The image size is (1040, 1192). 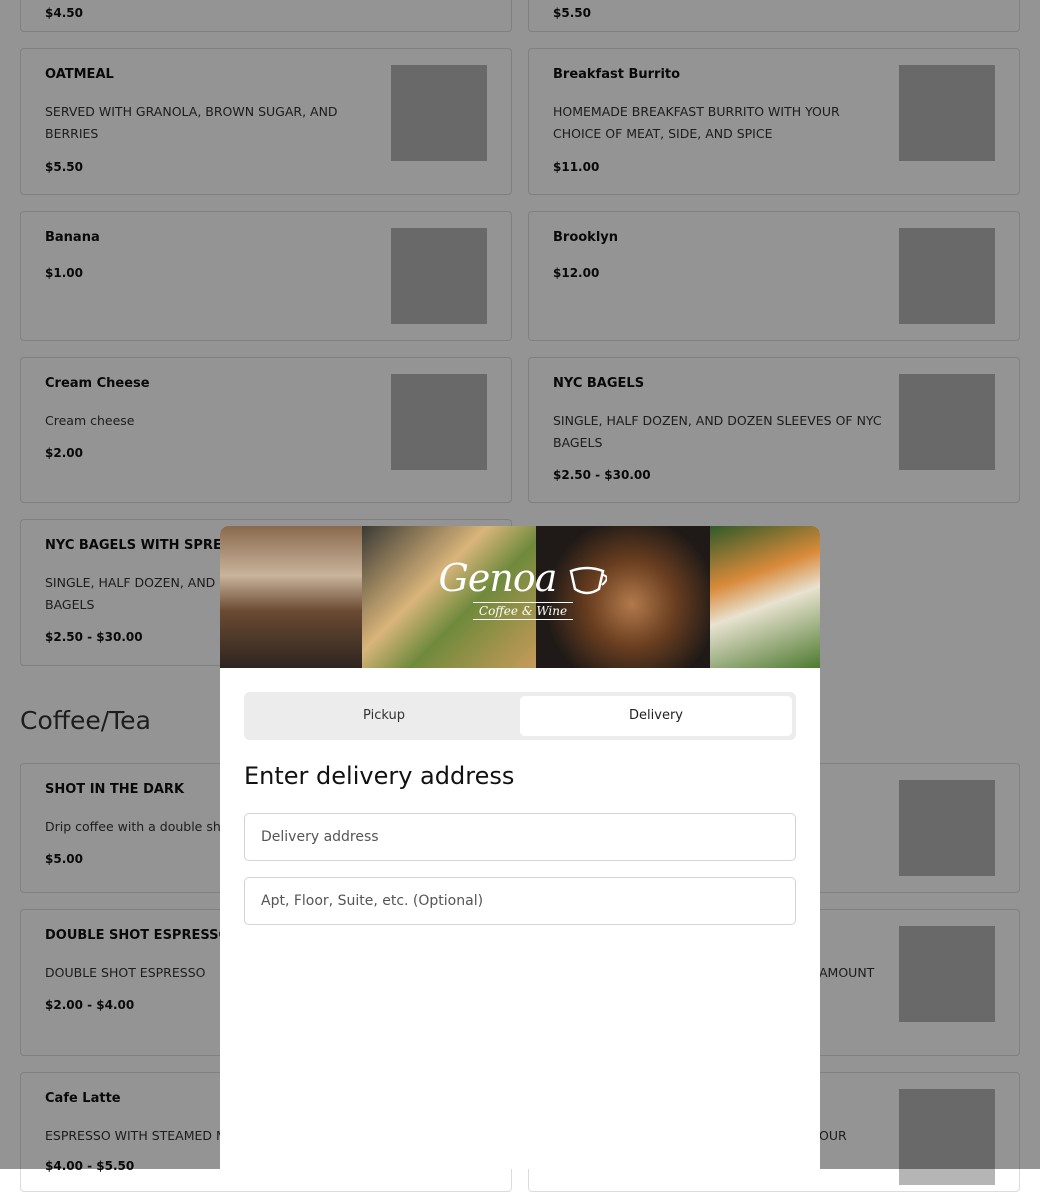 I want to click on logo-tagline: Coffee & Wine, so click(x=523, y=611).